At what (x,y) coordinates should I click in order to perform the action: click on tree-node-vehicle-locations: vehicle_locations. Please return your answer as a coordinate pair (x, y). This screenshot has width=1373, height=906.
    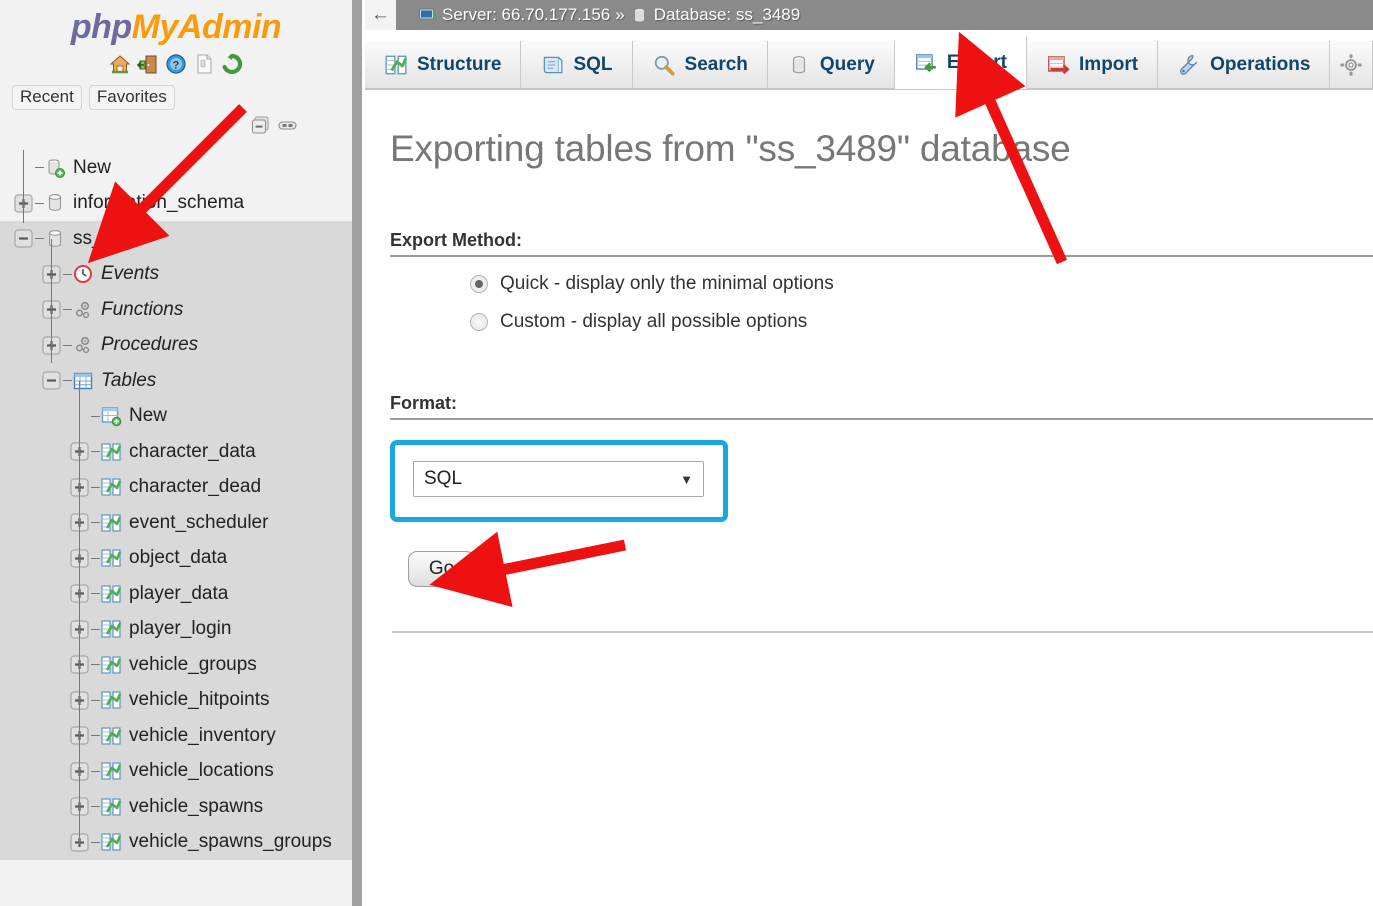
    Looking at the image, I should click on (176, 771).